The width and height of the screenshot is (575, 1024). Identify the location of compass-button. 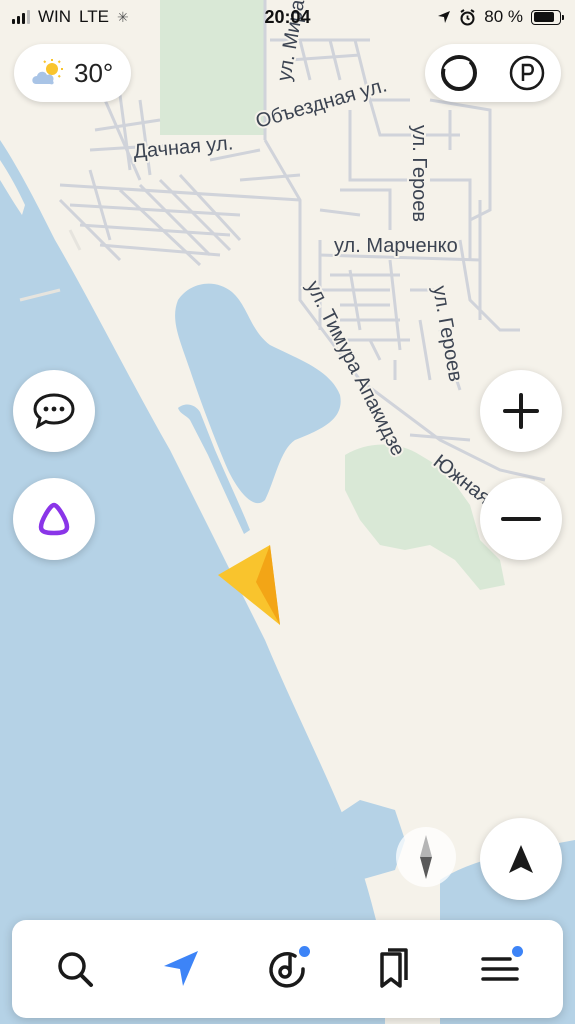
(426, 857).